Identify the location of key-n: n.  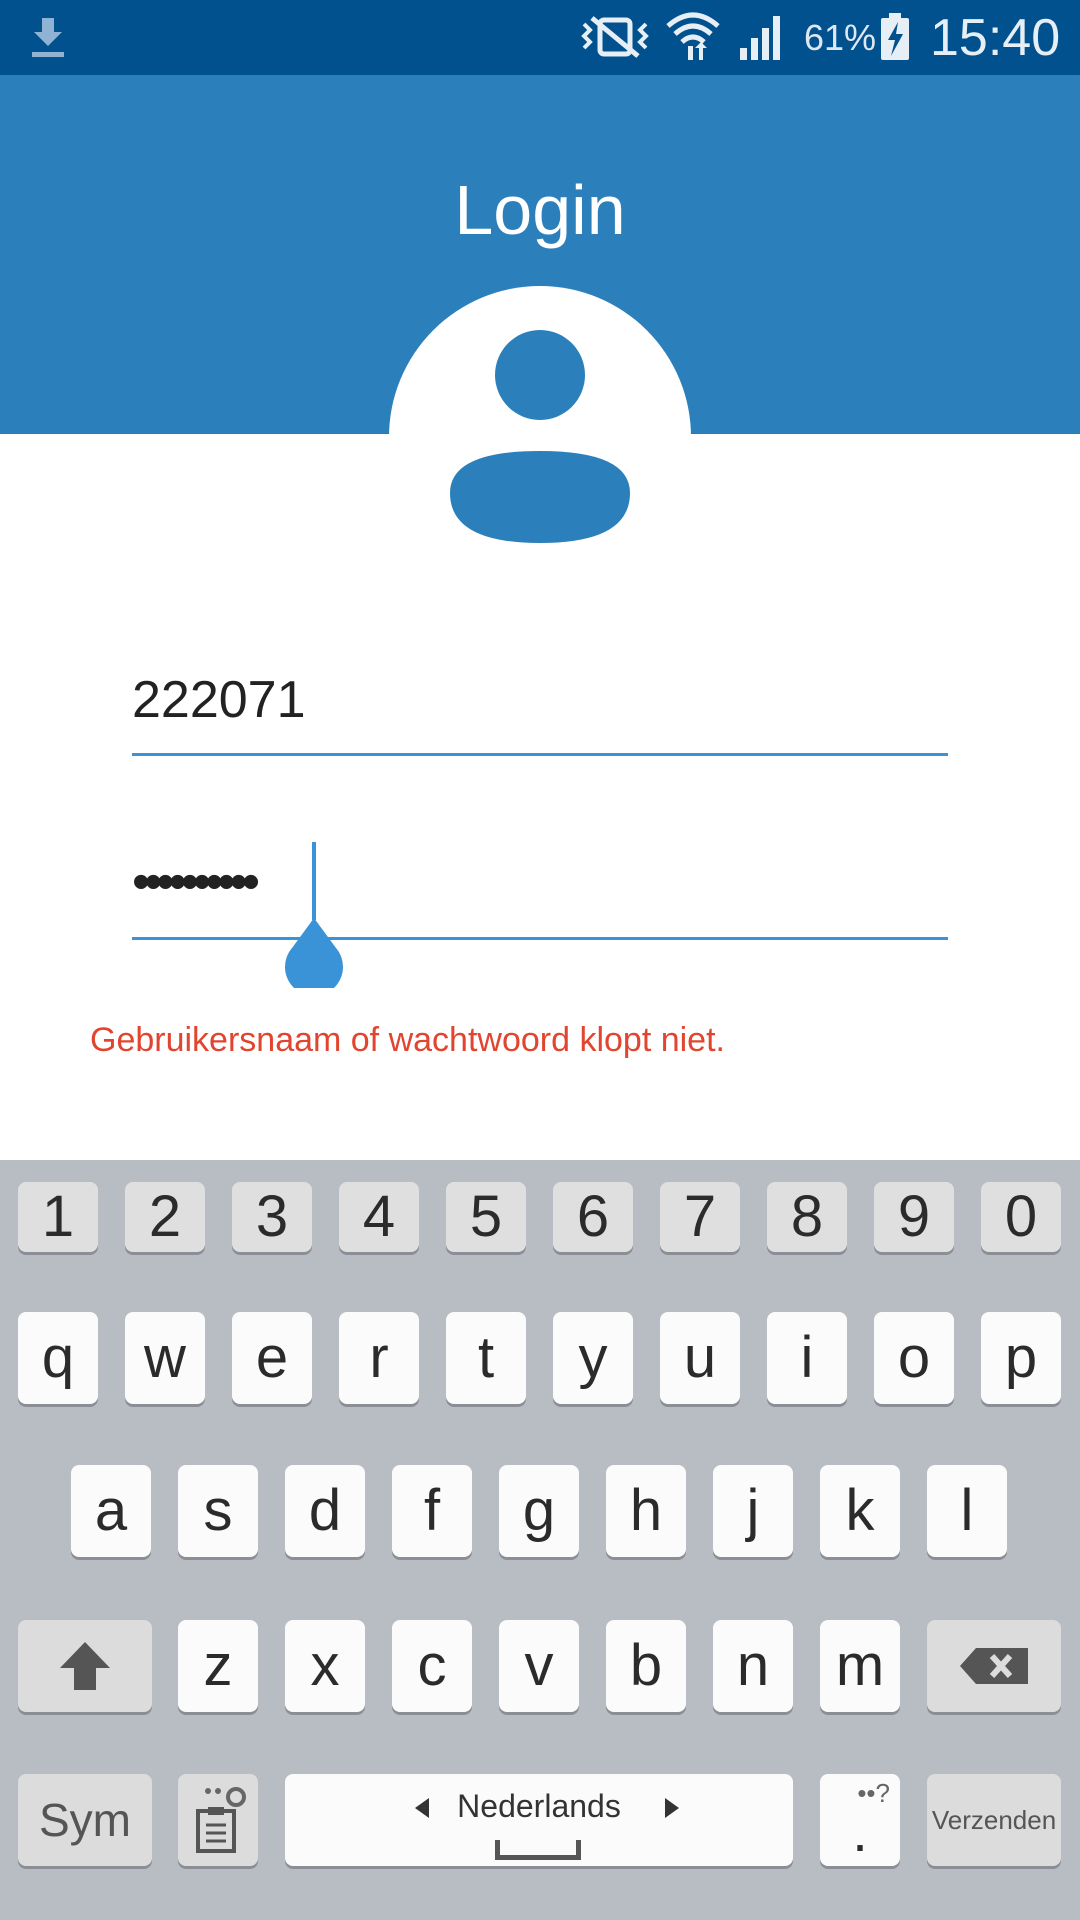
(753, 1666).